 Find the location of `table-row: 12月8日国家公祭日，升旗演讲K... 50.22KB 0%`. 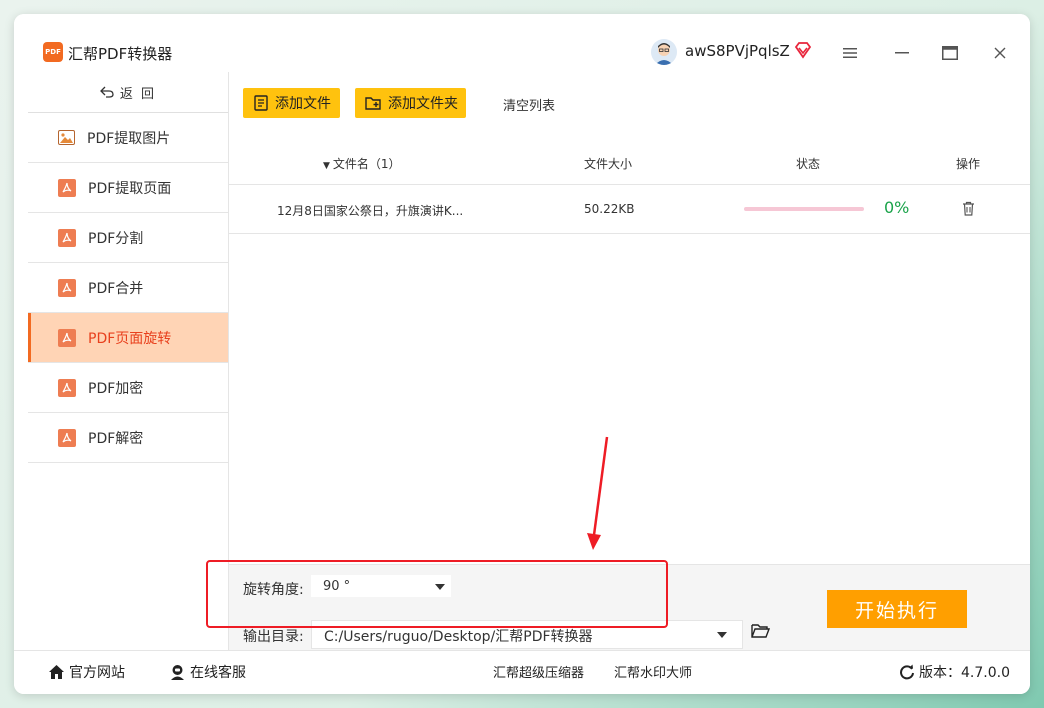

table-row: 12月8日国家公祭日，升旗演讲K... 50.22KB 0% is located at coordinates (629, 209).